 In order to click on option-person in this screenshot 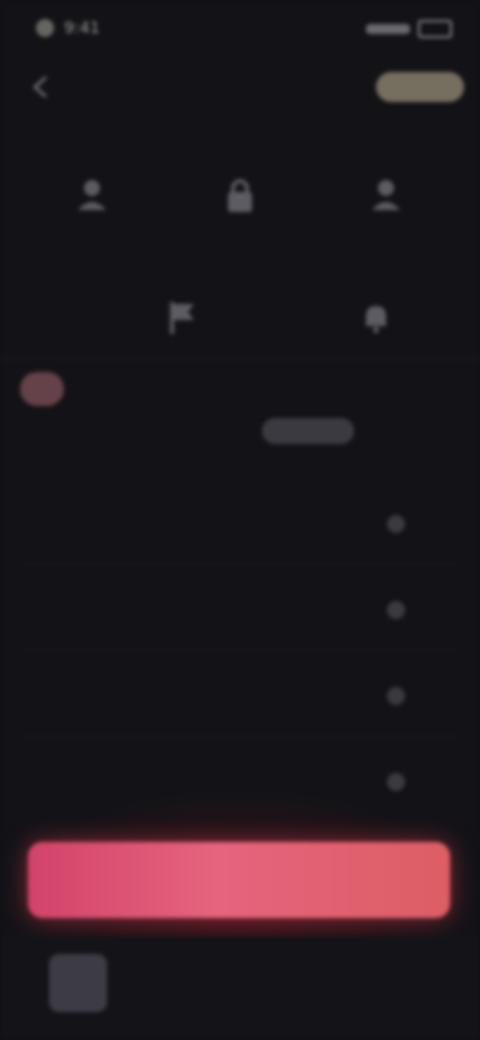, I will do `click(92, 198)`.